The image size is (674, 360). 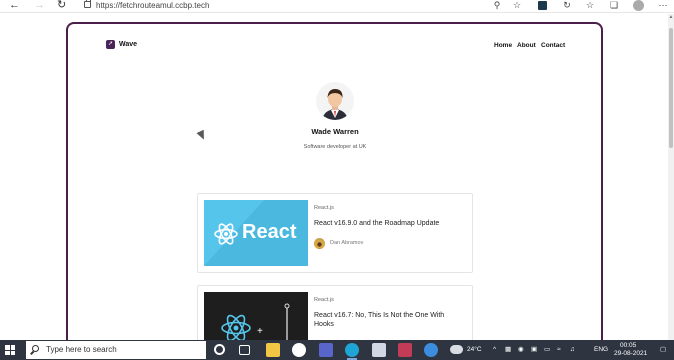 What do you see at coordinates (671, 18) in the screenshot?
I see `scroll-up-arrow-icon: ▲` at bounding box center [671, 18].